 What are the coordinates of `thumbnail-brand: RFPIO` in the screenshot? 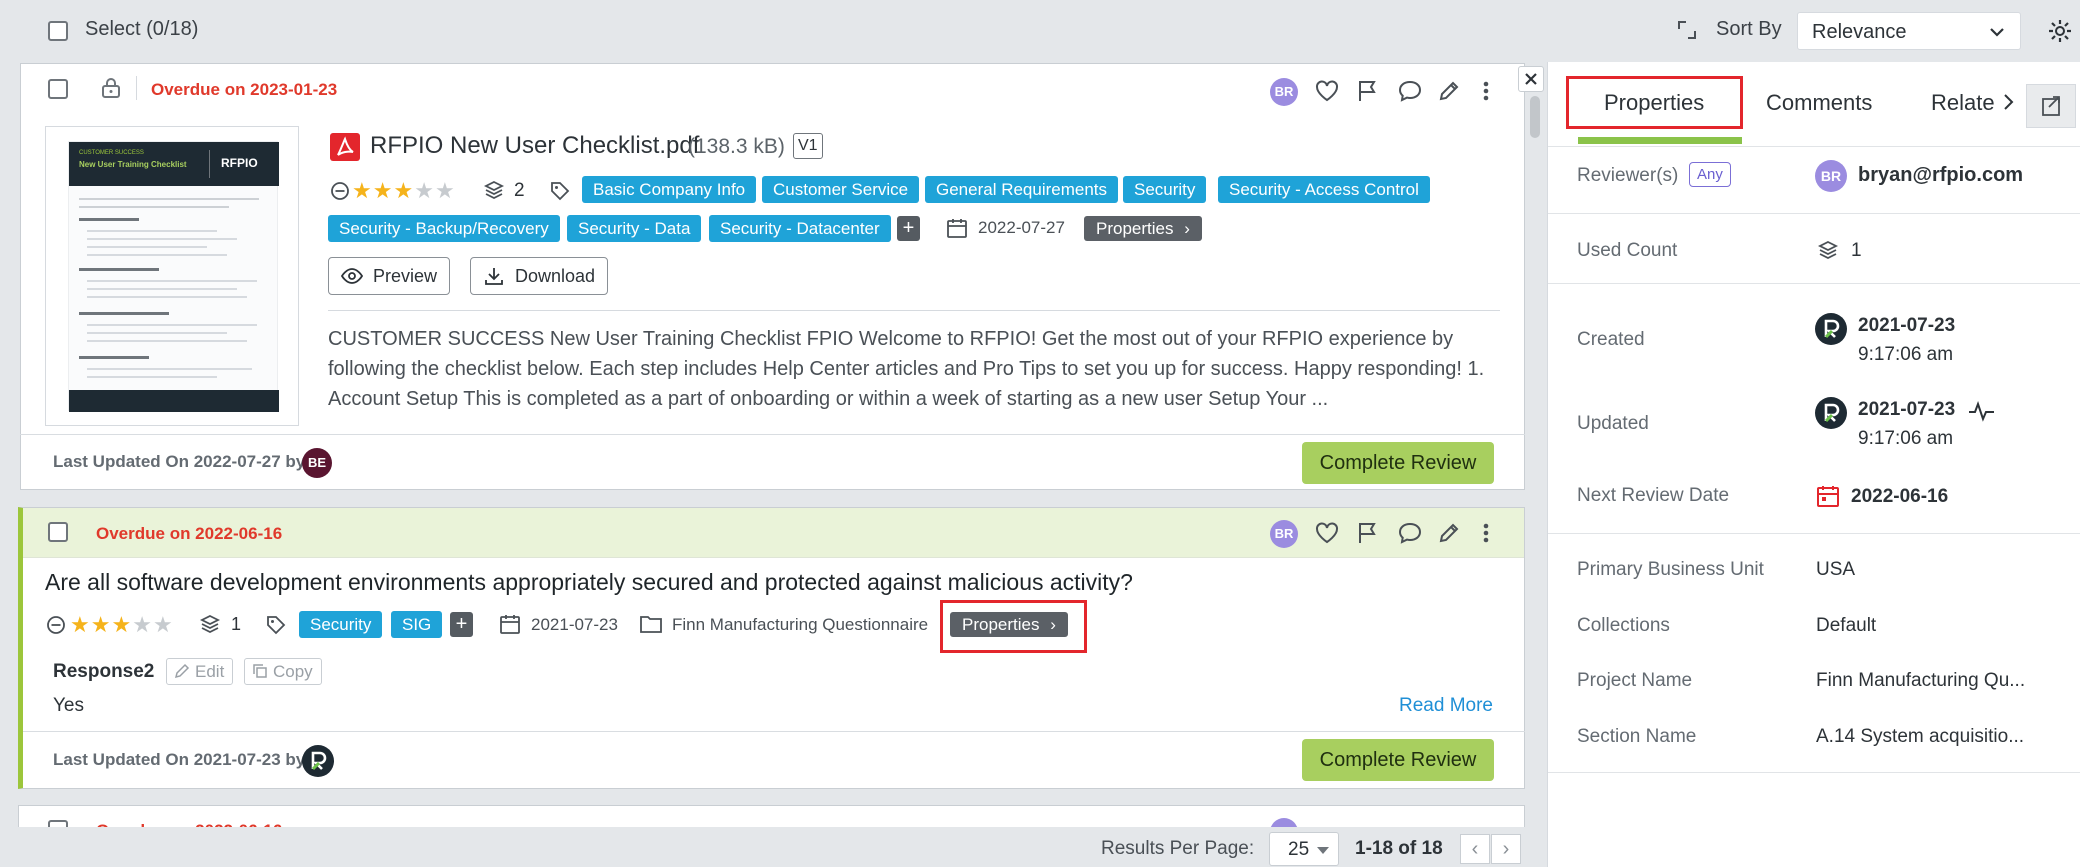 It's located at (239, 163).